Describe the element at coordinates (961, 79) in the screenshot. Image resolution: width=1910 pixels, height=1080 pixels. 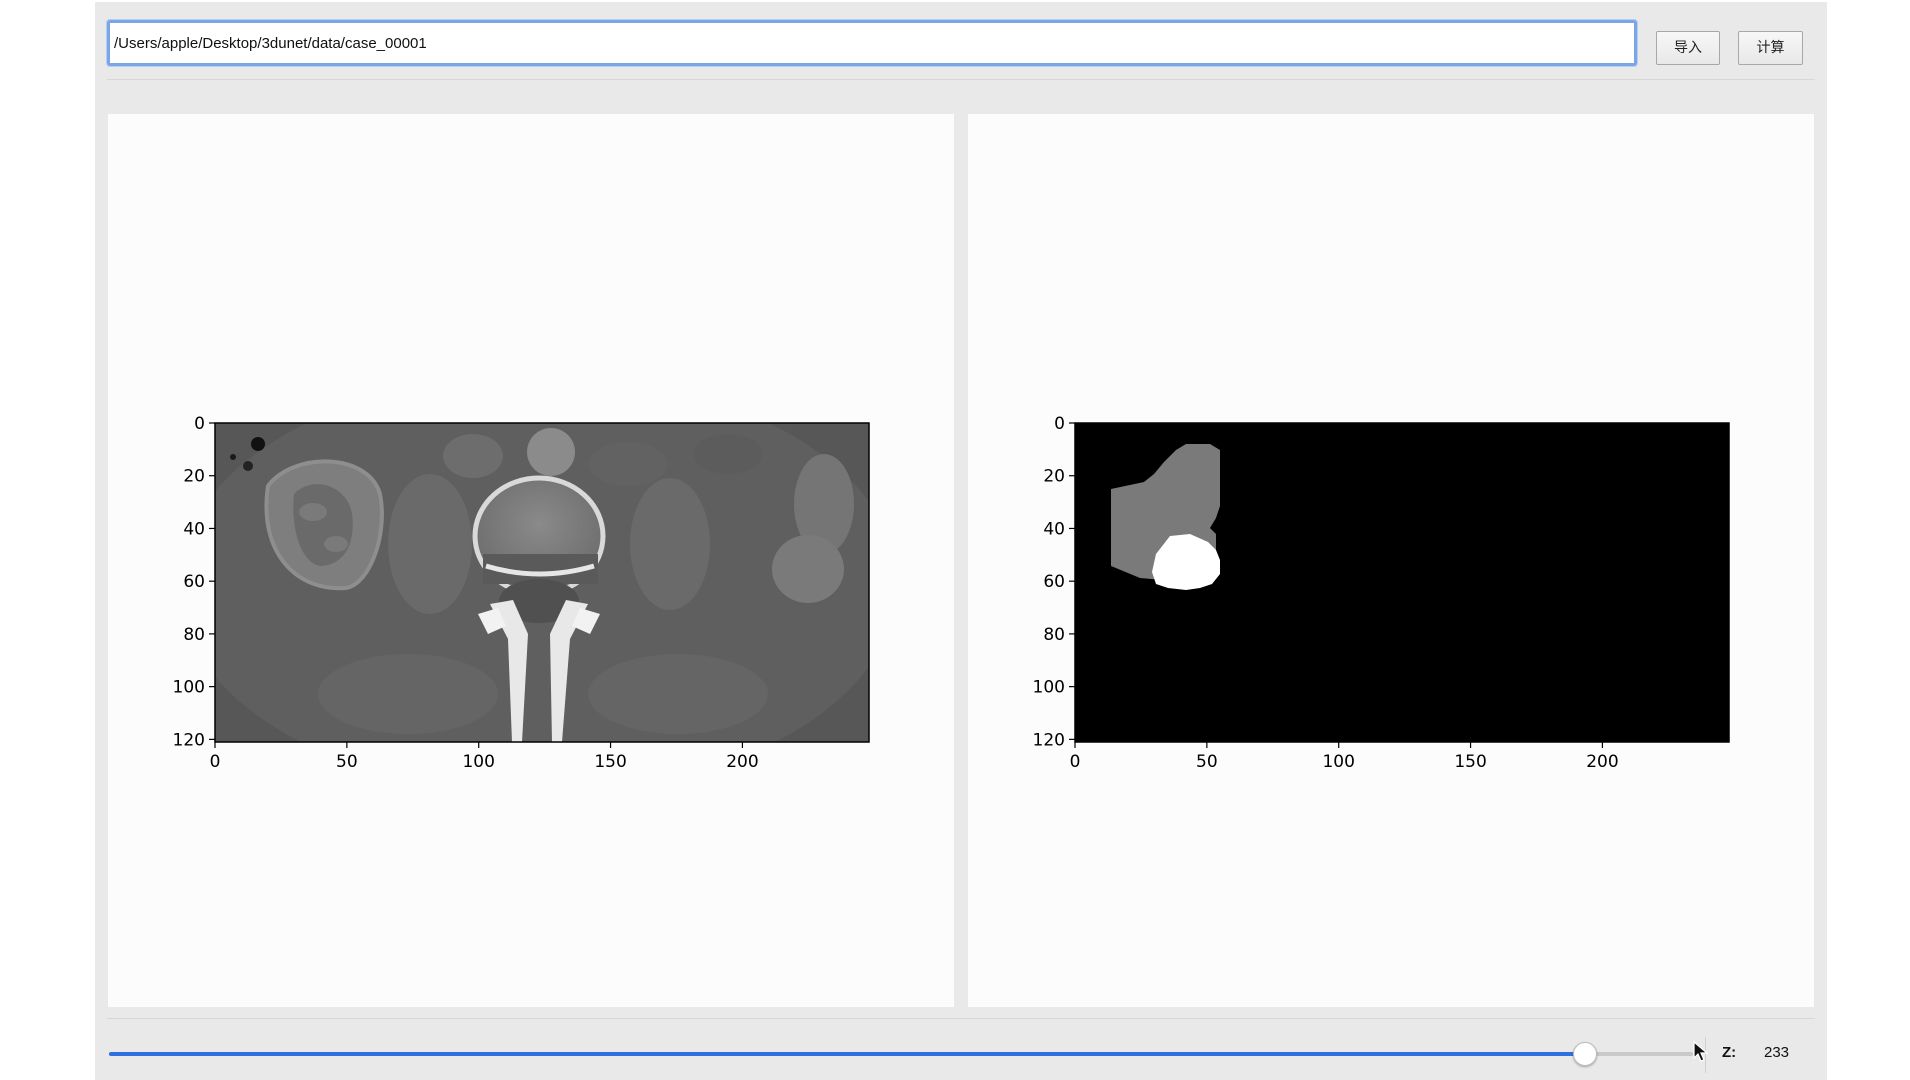
I see `toolbar-divider` at that location.